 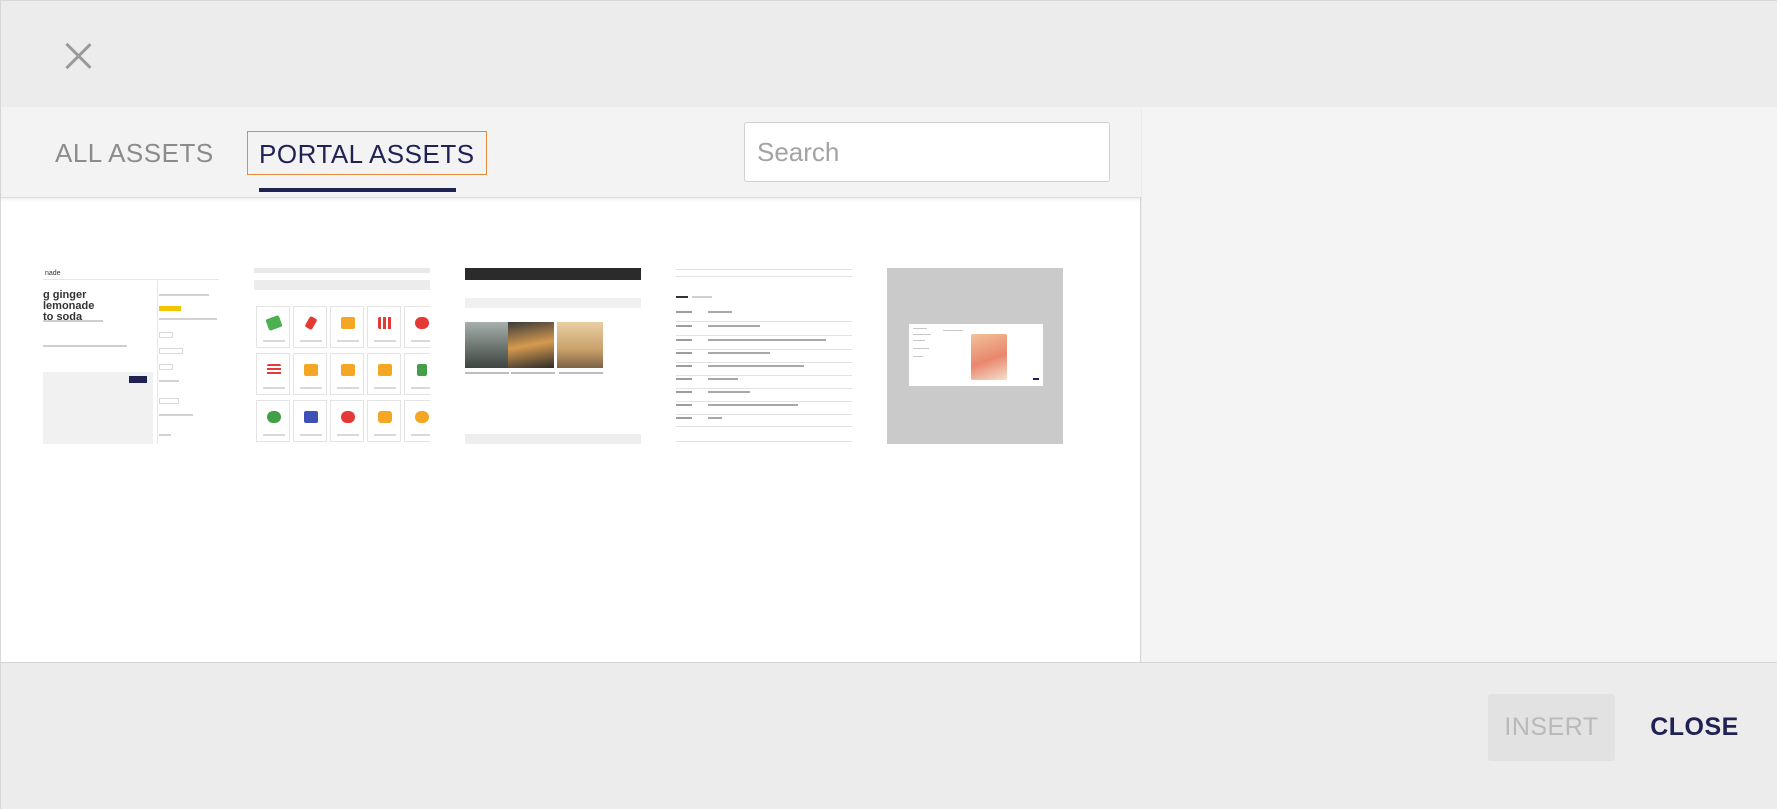 I want to click on tab-all-assets: ALL ASSETS, so click(x=134, y=153).